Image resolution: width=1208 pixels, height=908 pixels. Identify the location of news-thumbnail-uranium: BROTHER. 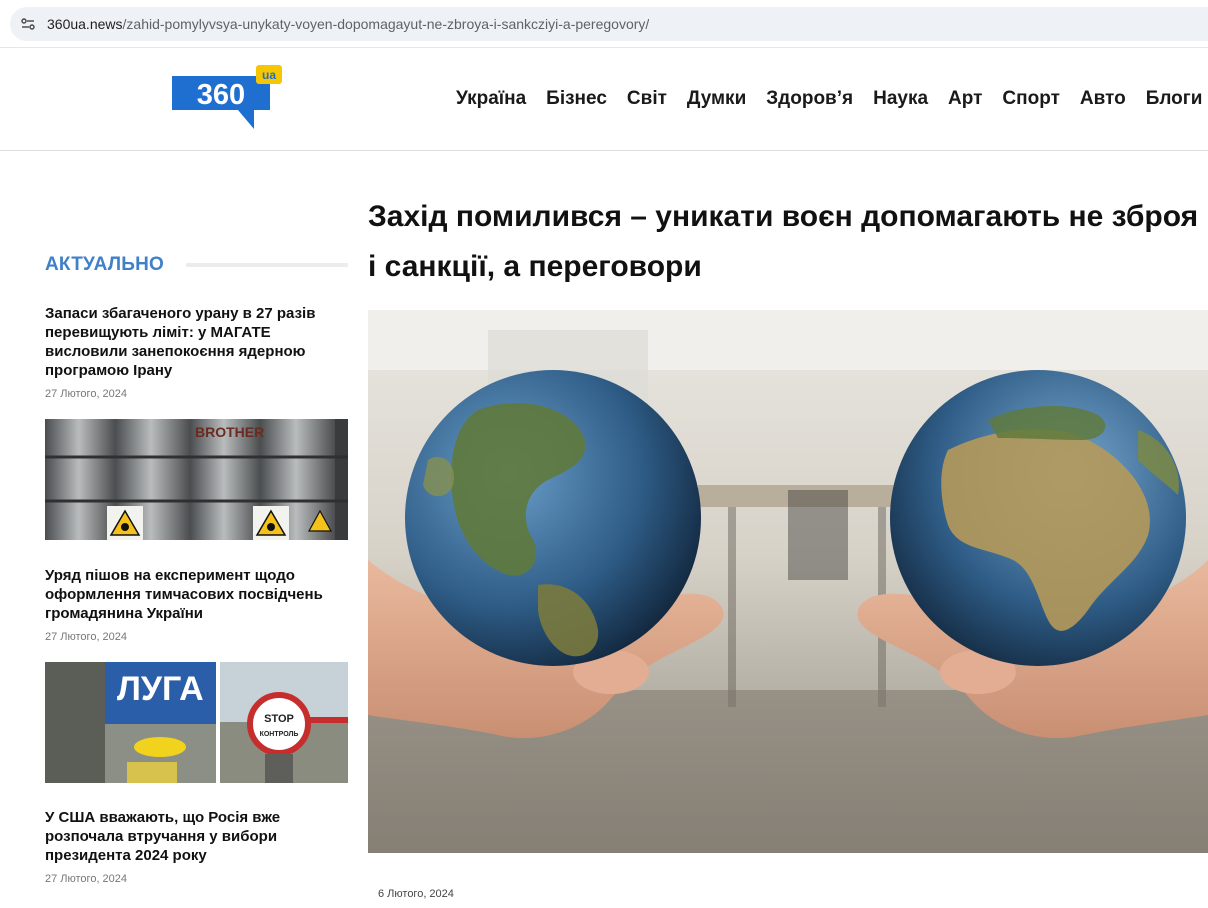
(196, 479).